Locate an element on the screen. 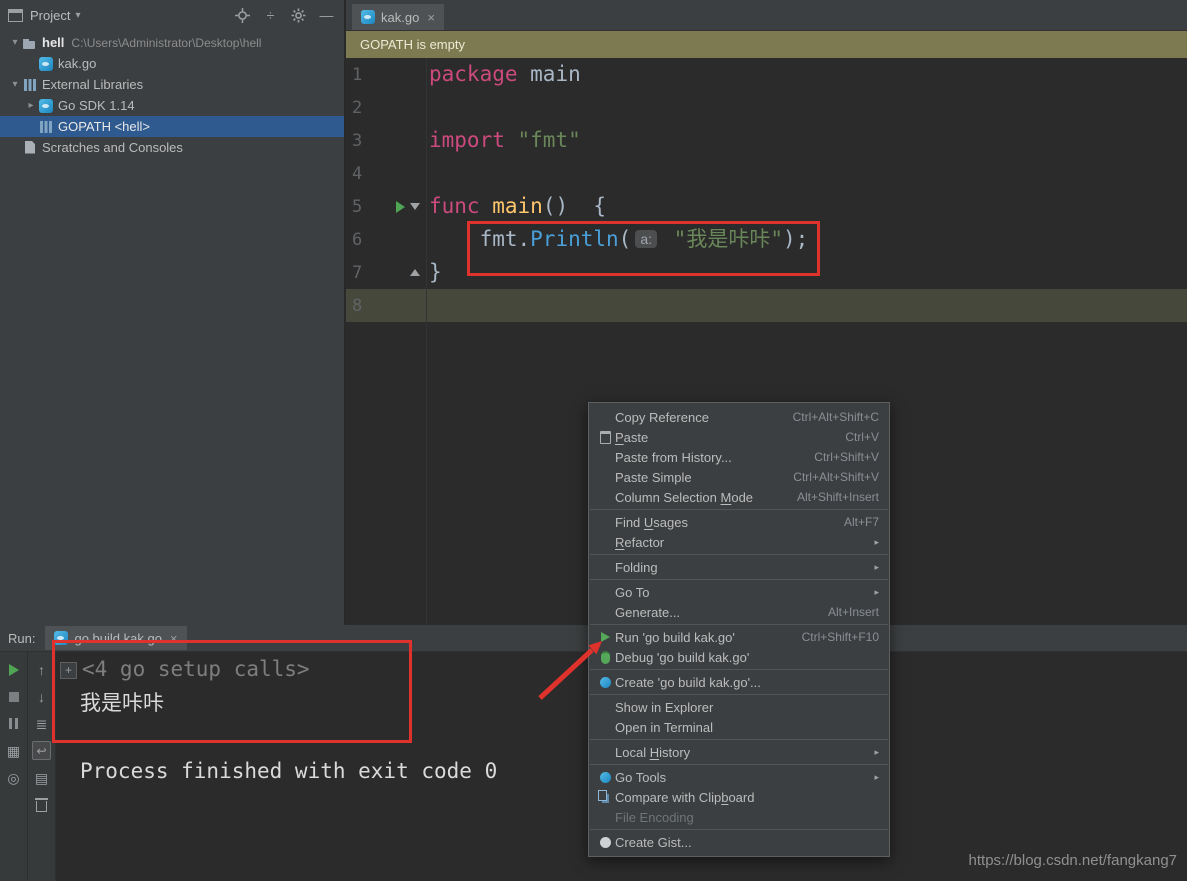 The image size is (1187, 881). menu-item-paste-from-history: Paste from History... Ctrl+Shift+V is located at coordinates (739, 457).